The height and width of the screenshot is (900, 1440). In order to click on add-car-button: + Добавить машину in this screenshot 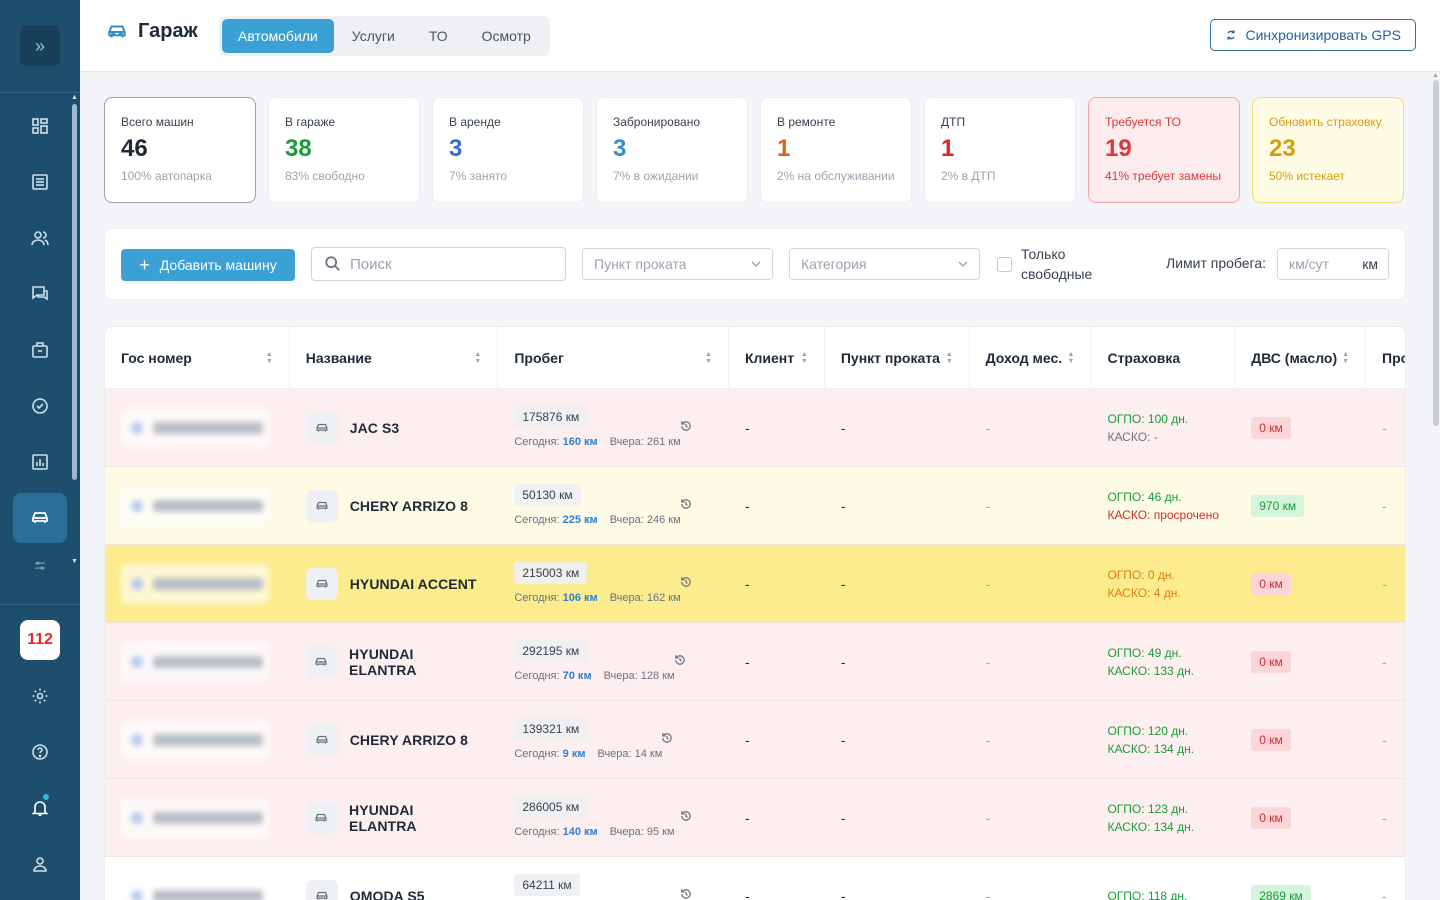, I will do `click(208, 265)`.